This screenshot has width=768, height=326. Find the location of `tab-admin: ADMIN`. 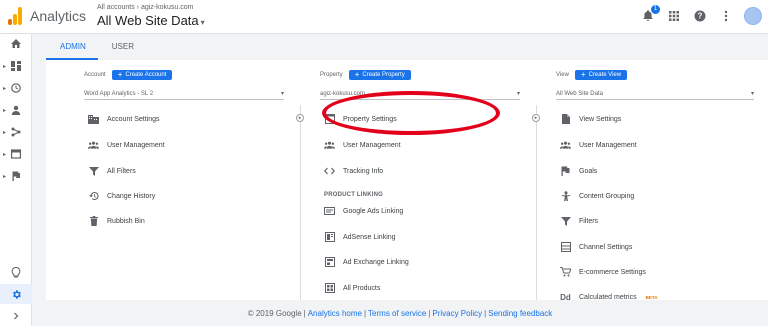

tab-admin: ADMIN is located at coordinates (72, 47).